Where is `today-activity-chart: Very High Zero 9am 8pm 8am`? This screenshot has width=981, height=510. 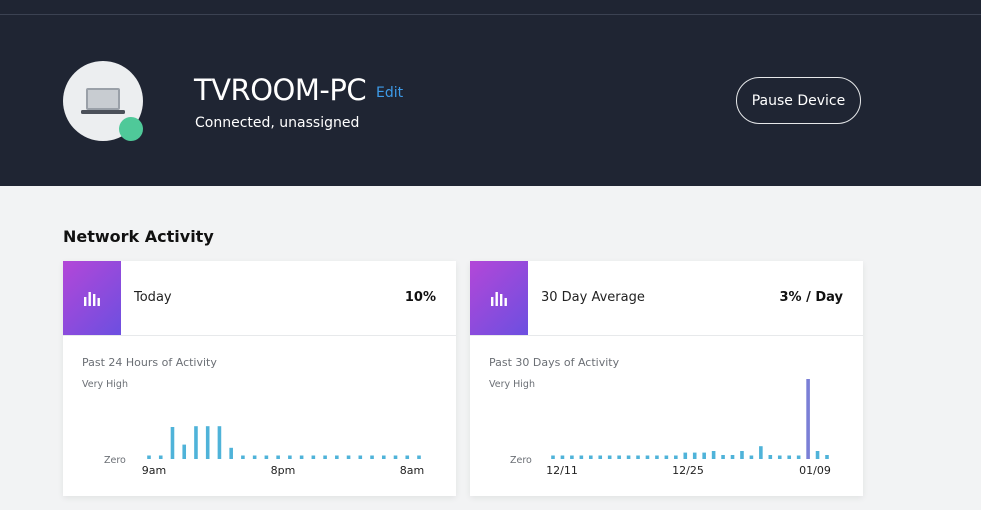
today-activity-chart: Very High Zero 9am 8pm 8am is located at coordinates (253, 428).